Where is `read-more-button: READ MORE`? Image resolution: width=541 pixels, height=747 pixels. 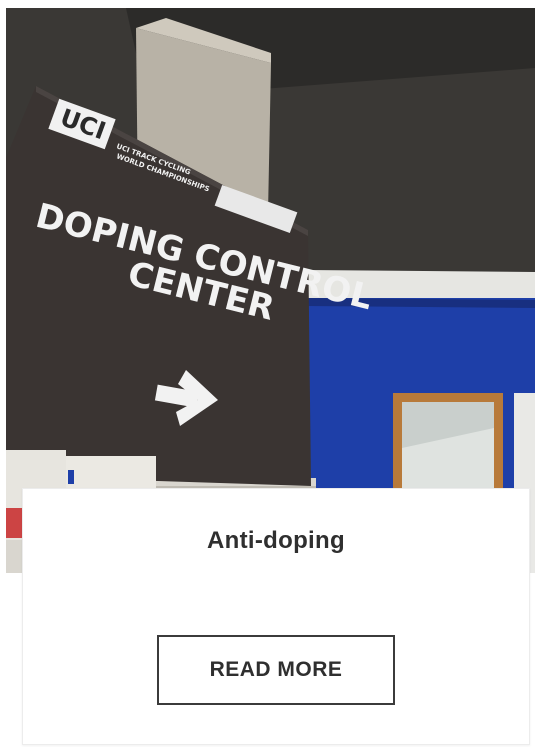
read-more-button: READ MORE is located at coordinates (276, 670).